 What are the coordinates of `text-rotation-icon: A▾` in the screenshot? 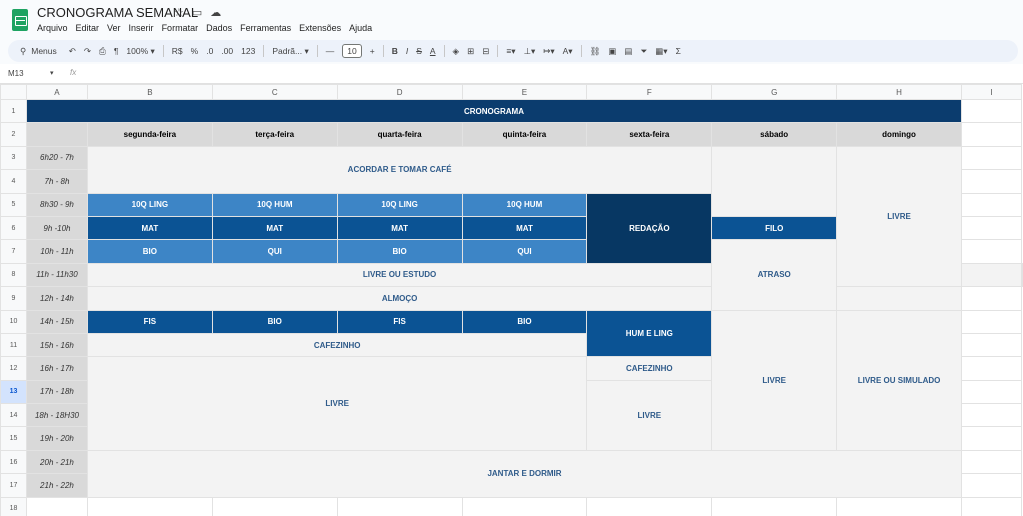 It's located at (568, 51).